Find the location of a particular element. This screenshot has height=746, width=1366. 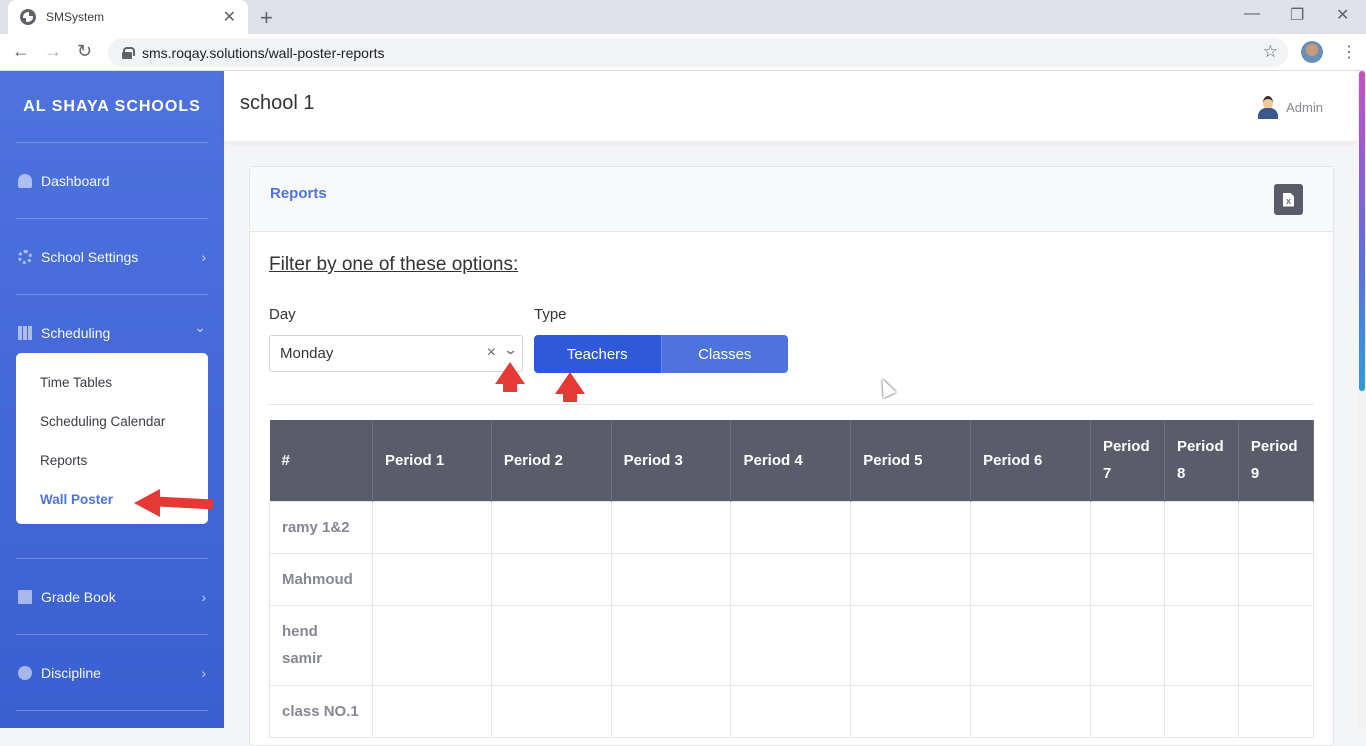

back-icon: ← is located at coordinates (21, 51).